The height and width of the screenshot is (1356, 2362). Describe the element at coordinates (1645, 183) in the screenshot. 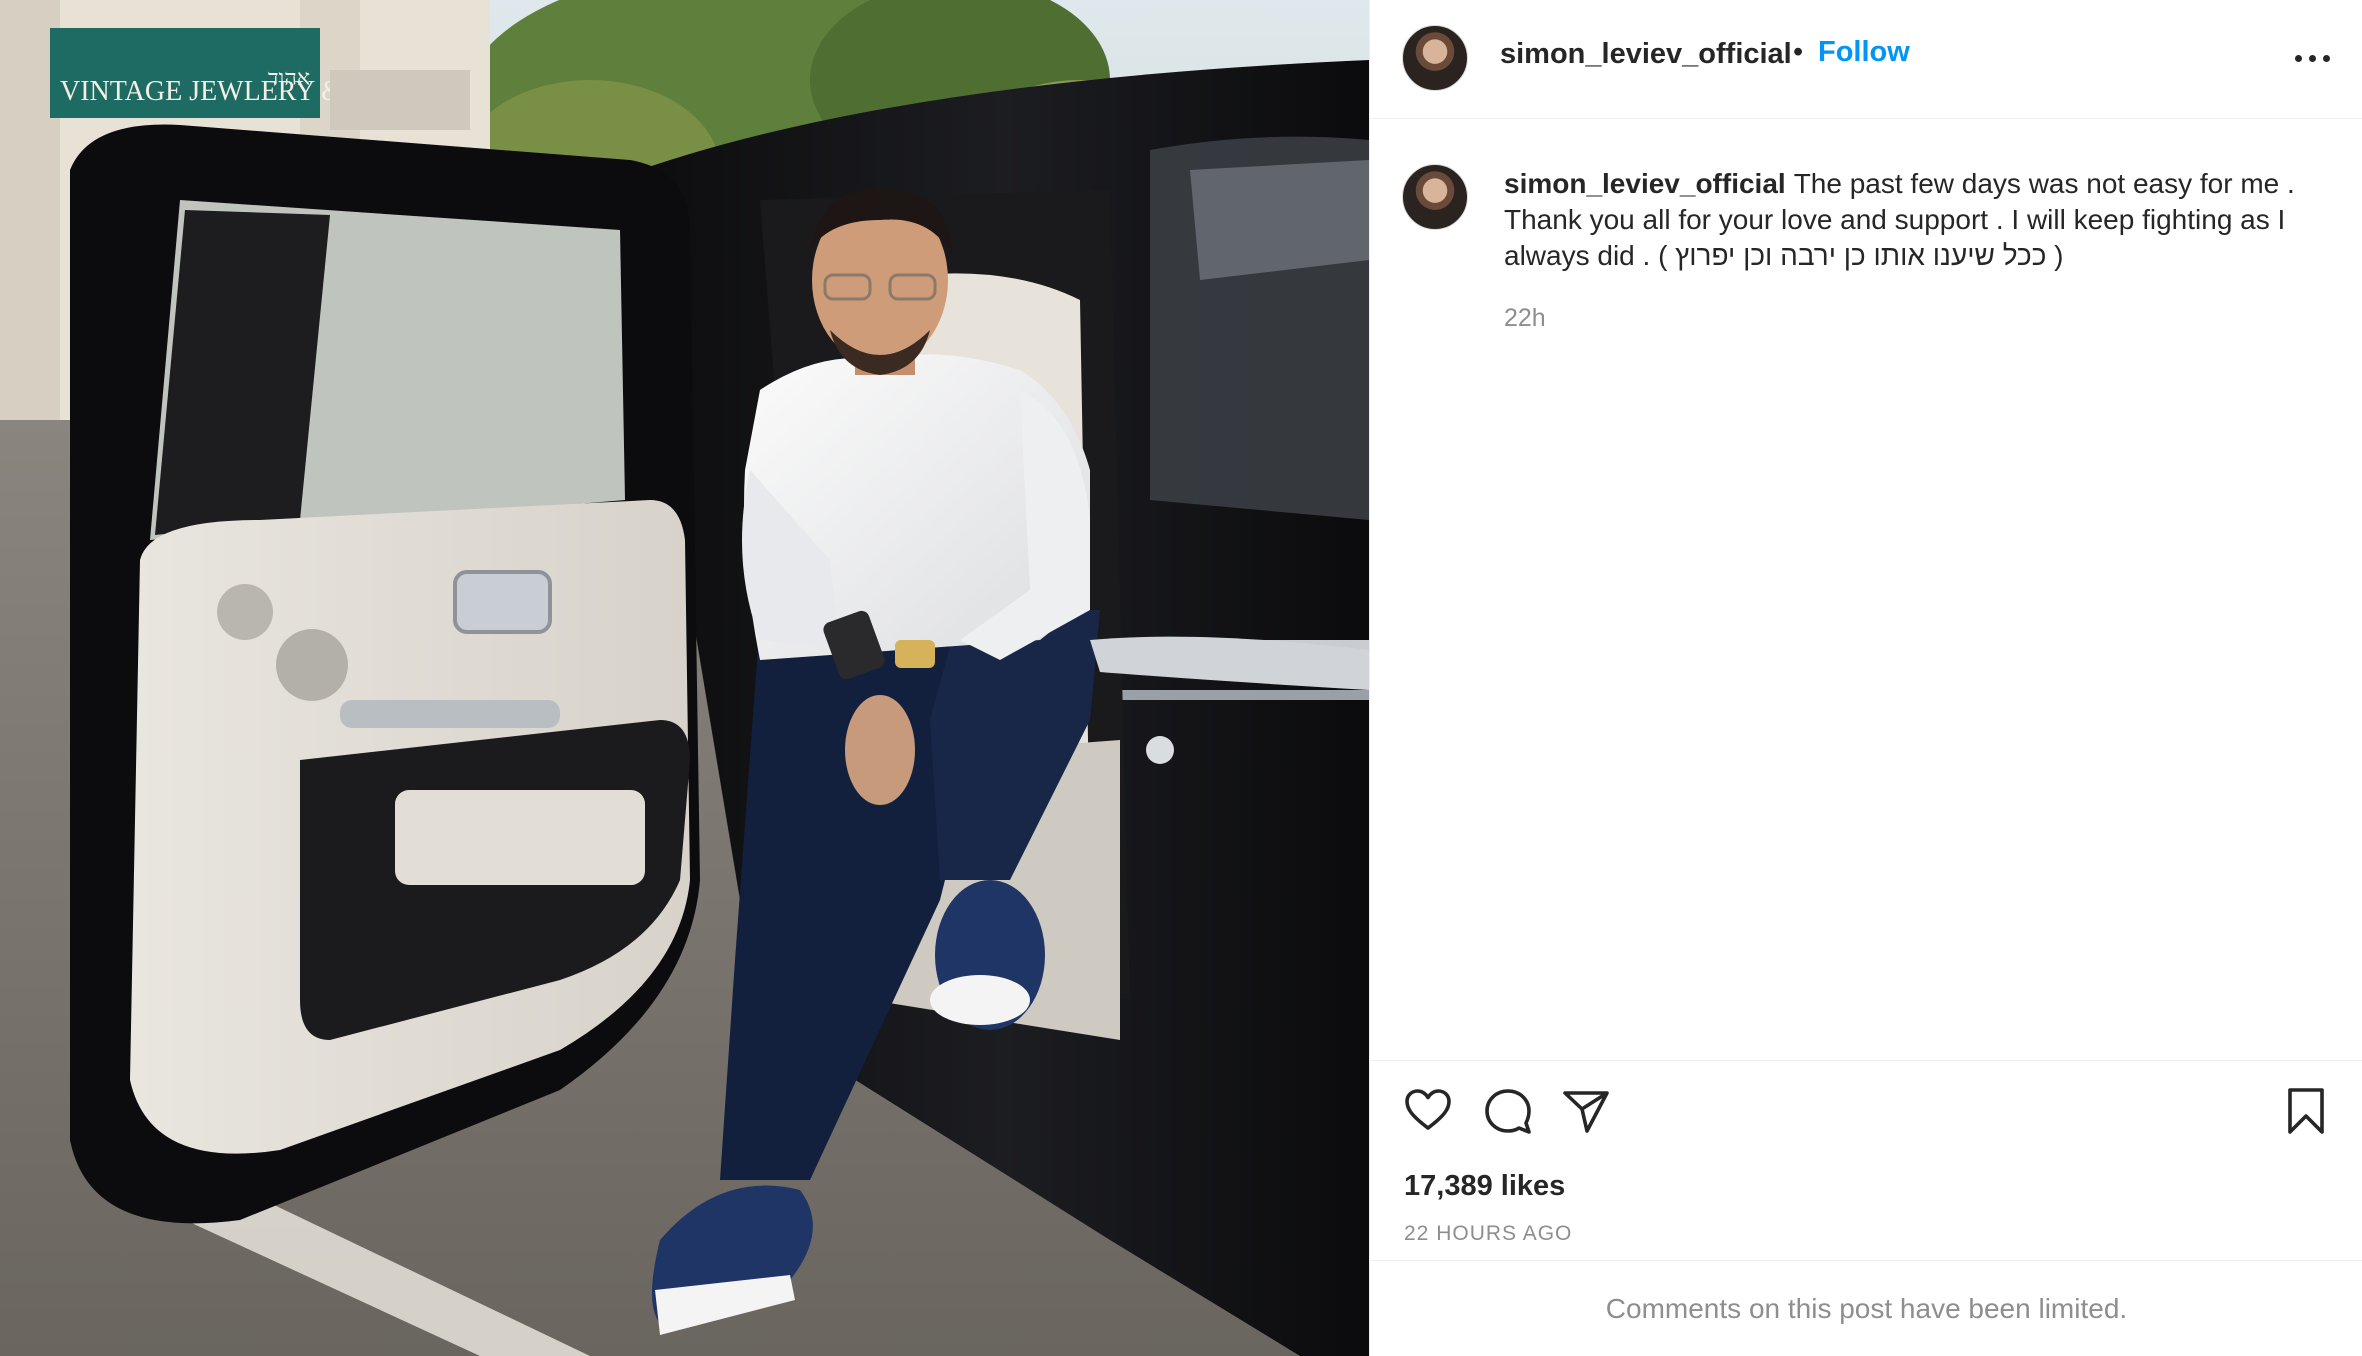

I see `caption-username: simon_leviev_official` at that location.